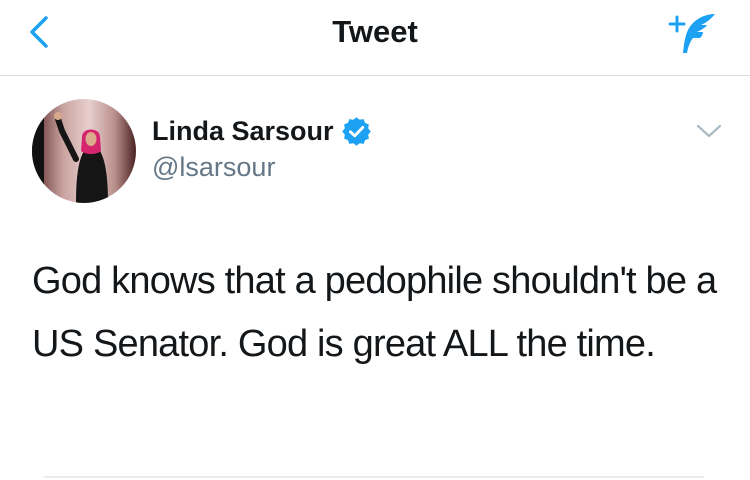 The height and width of the screenshot is (480, 750). What do you see at coordinates (213, 167) in the screenshot?
I see `author-handle: @lsarsour` at bounding box center [213, 167].